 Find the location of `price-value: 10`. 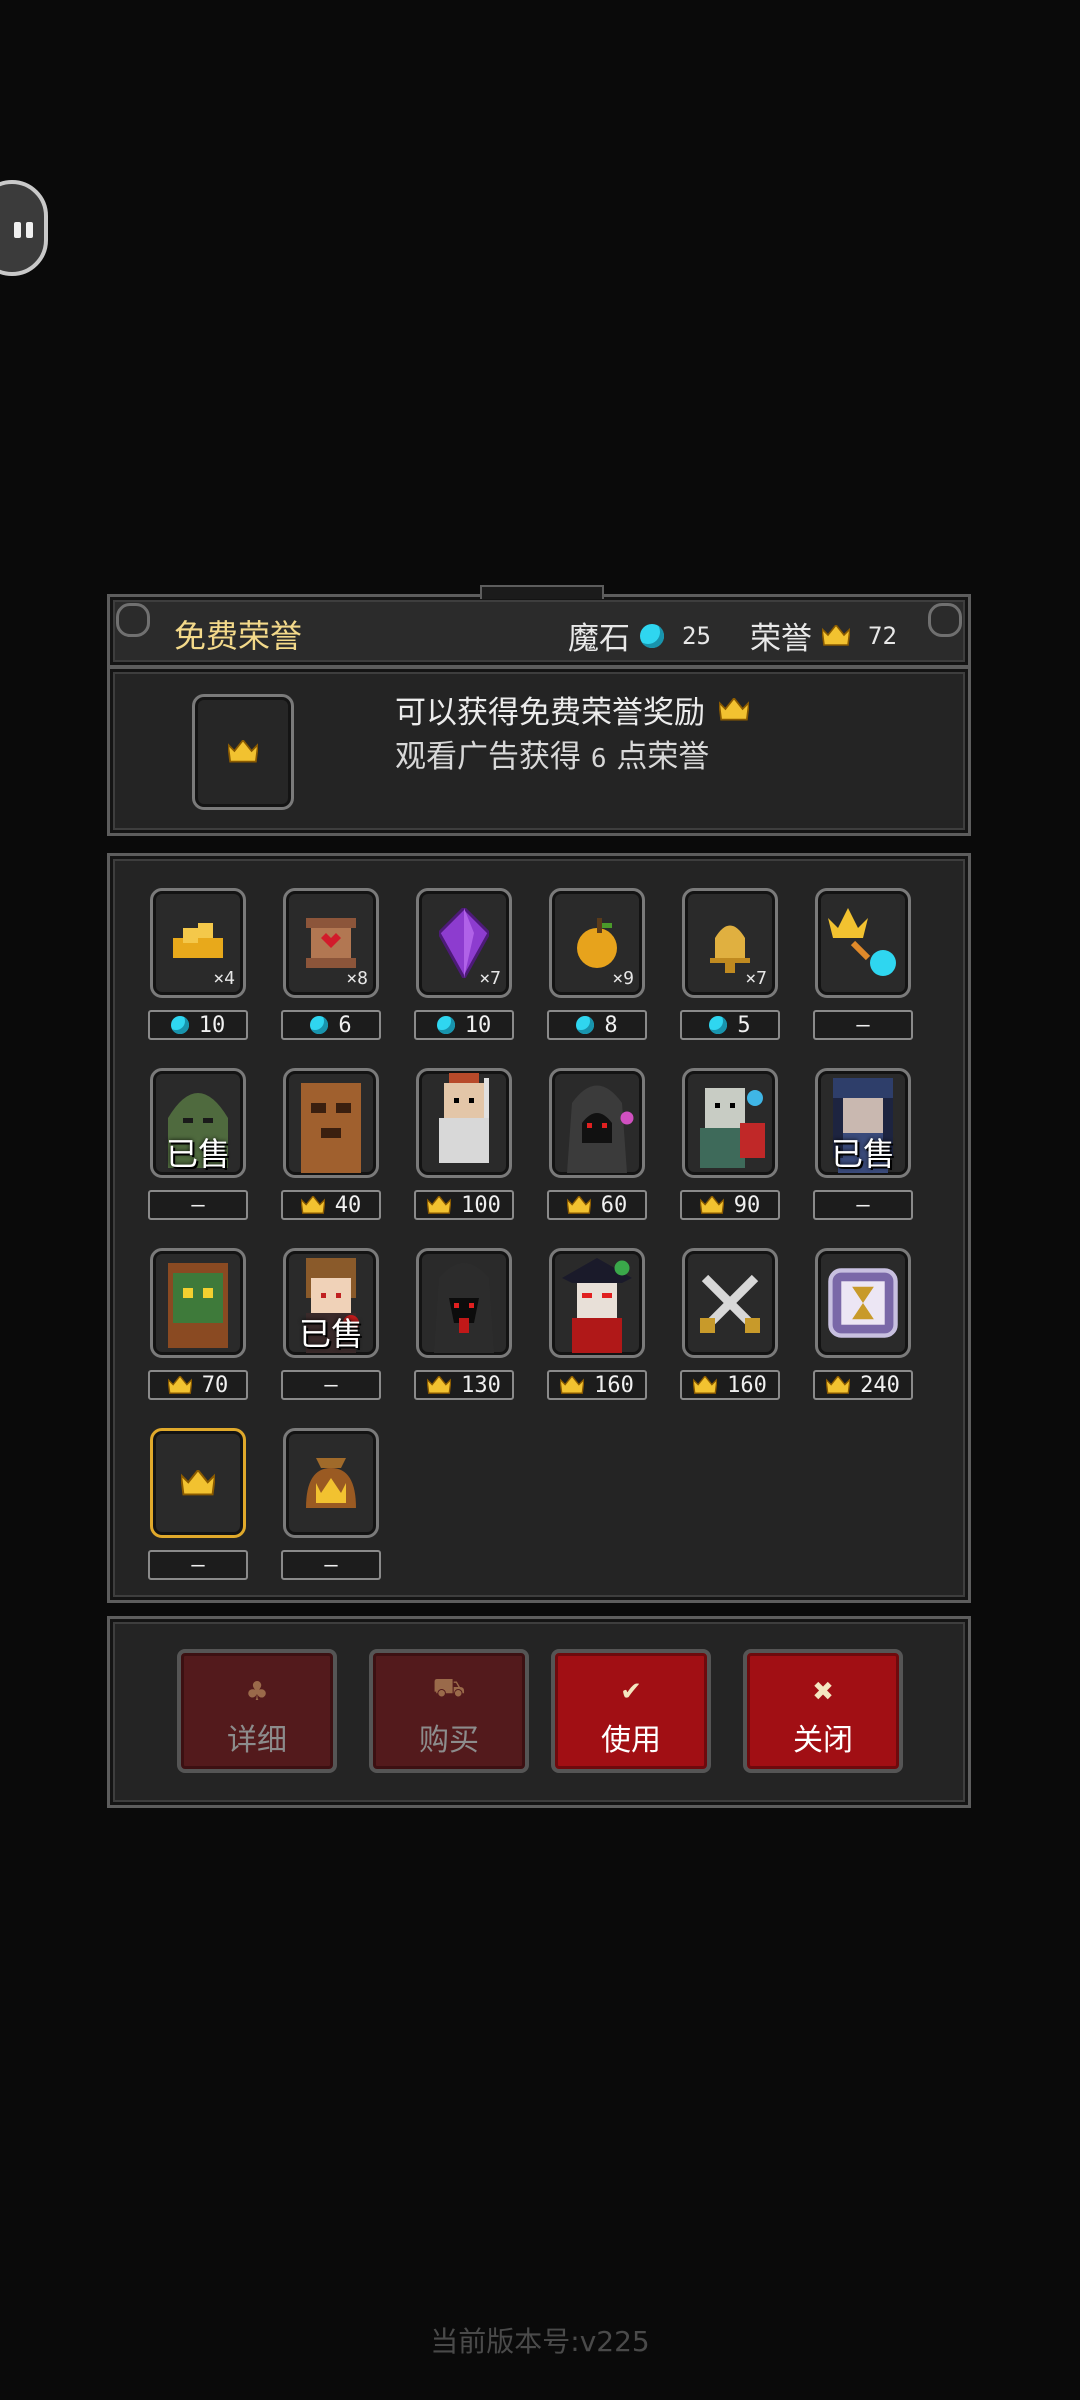

price-value: 10 is located at coordinates (212, 1025).